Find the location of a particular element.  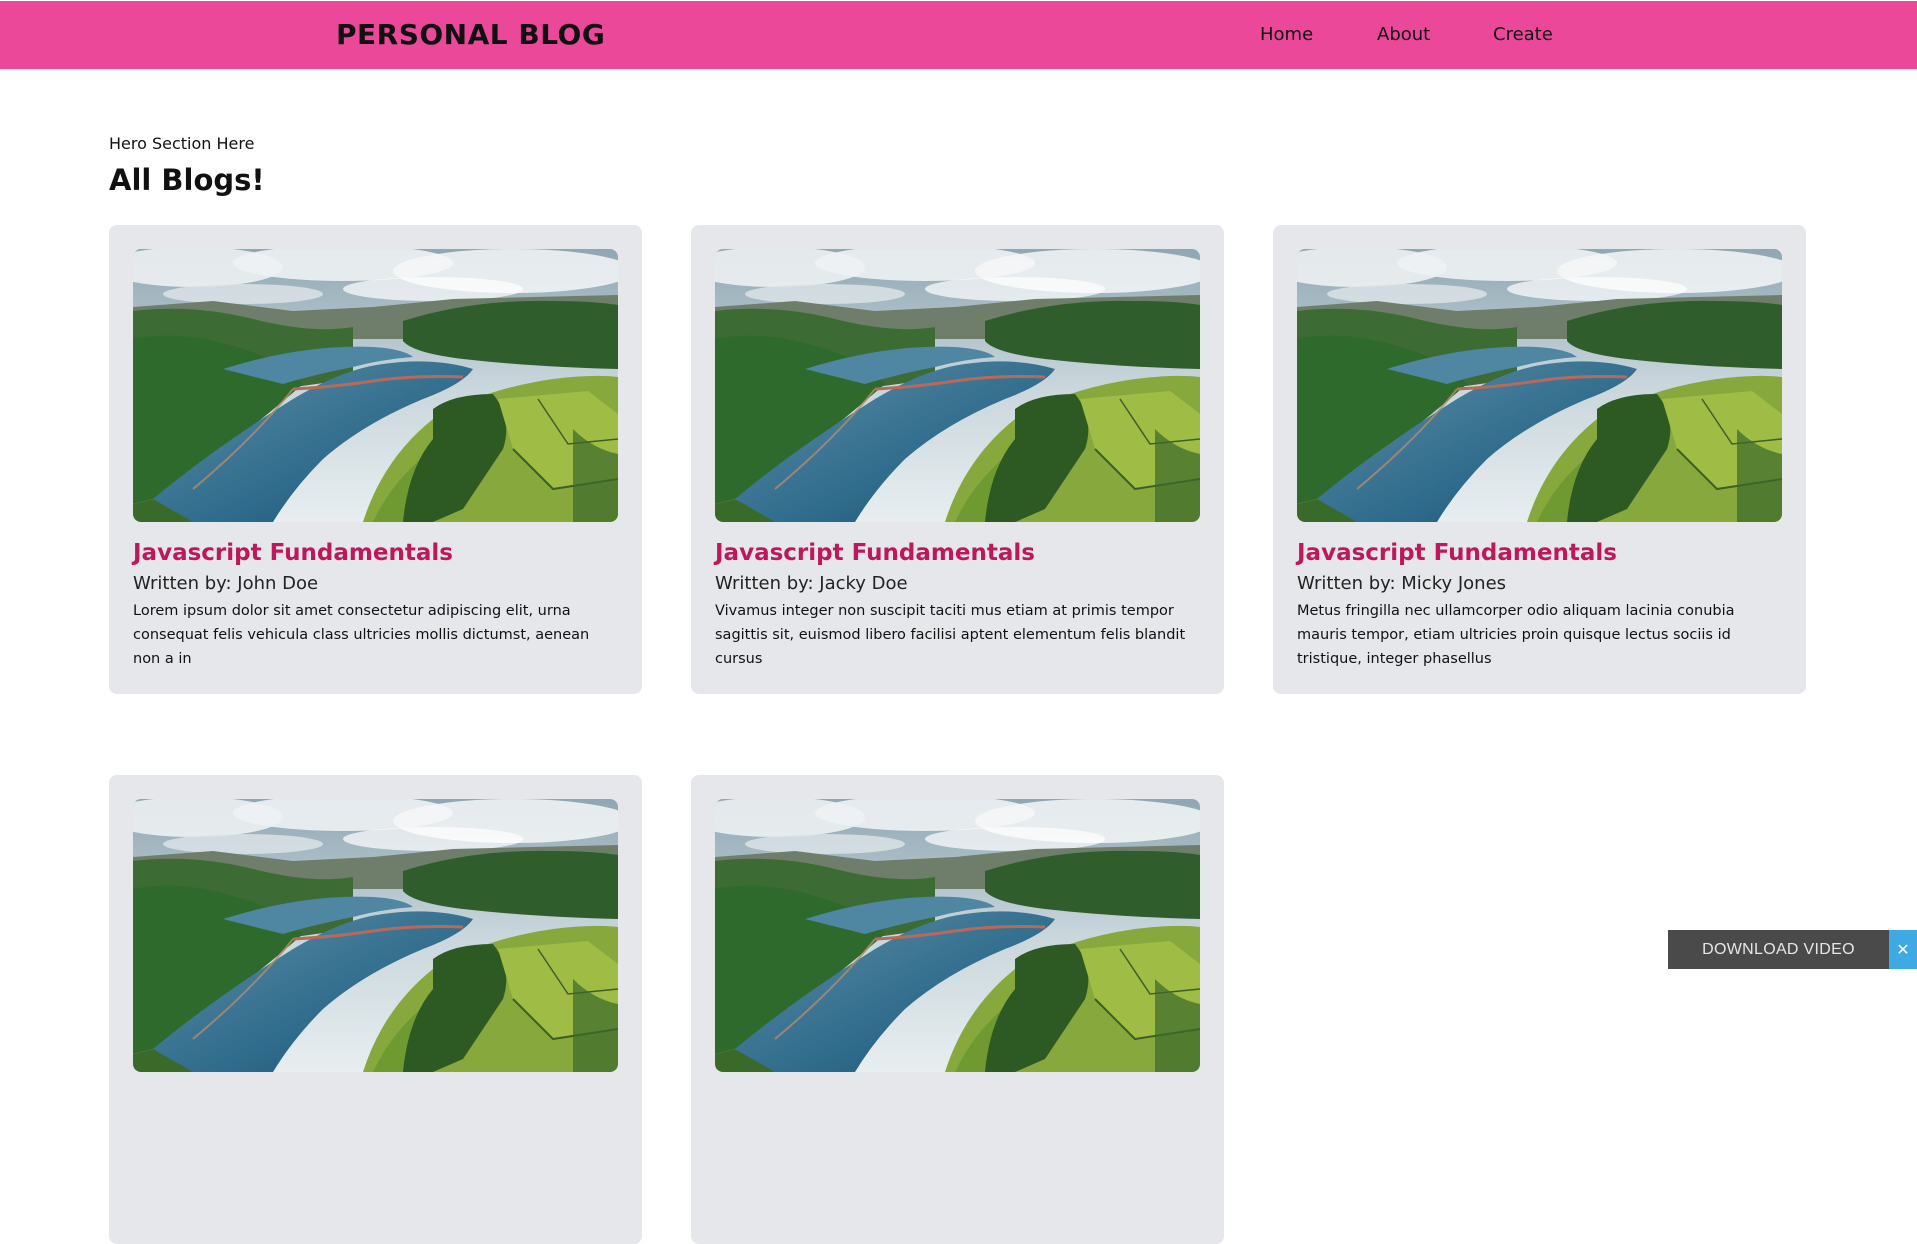

download-video-button: DOWNLOAD VIDEO is located at coordinates (1778, 949).